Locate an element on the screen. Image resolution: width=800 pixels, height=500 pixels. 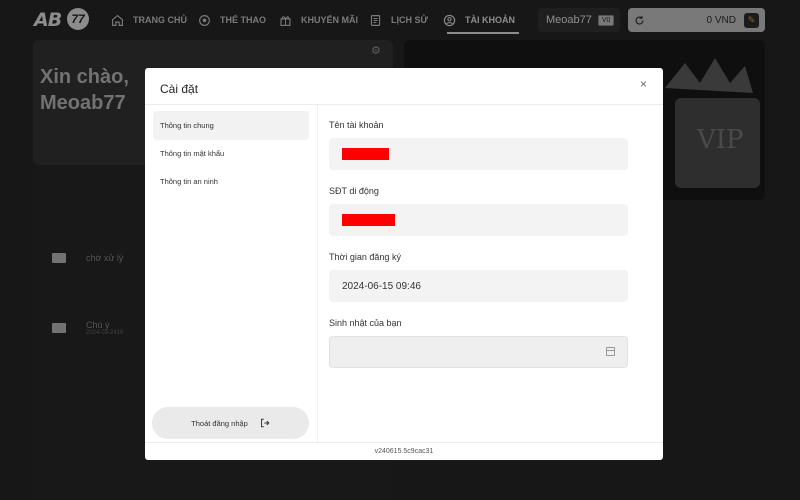
modal-title: Cài đặt is located at coordinates (179, 89).